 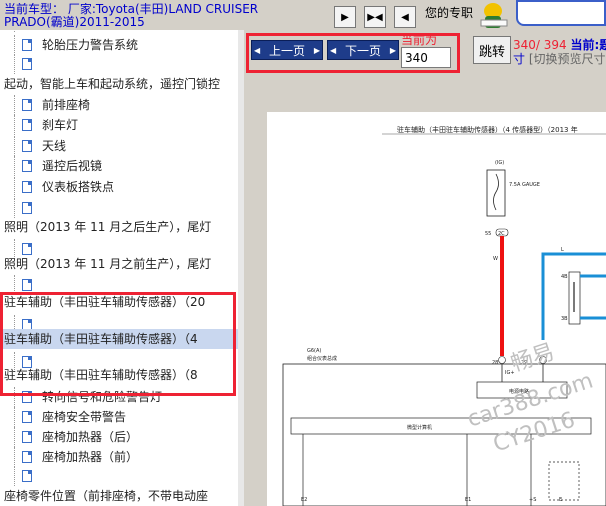 I want to click on tree-item-label: 照明（2013 年 11 月之后生产），尾灯, so click(x=108, y=227).